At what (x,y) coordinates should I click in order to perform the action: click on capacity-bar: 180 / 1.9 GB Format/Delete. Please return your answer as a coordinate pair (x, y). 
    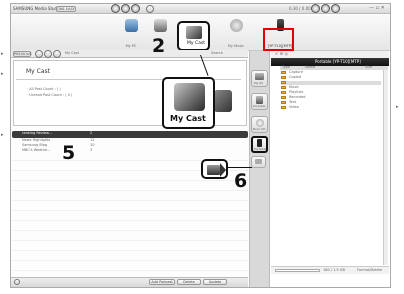
    Looking at the image, I should click on (330, 270).